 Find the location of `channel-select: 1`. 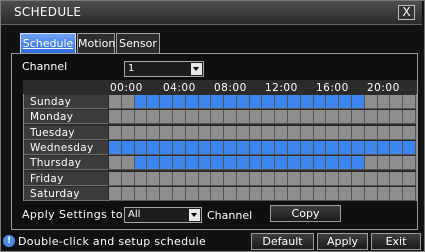

channel-select: 1 is located at coordinates (164, 69).